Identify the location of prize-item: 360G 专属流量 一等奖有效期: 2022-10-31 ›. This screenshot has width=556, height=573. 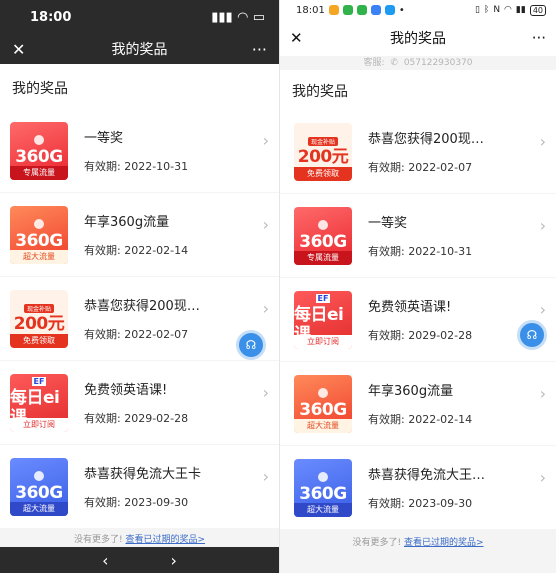
(418, 235).